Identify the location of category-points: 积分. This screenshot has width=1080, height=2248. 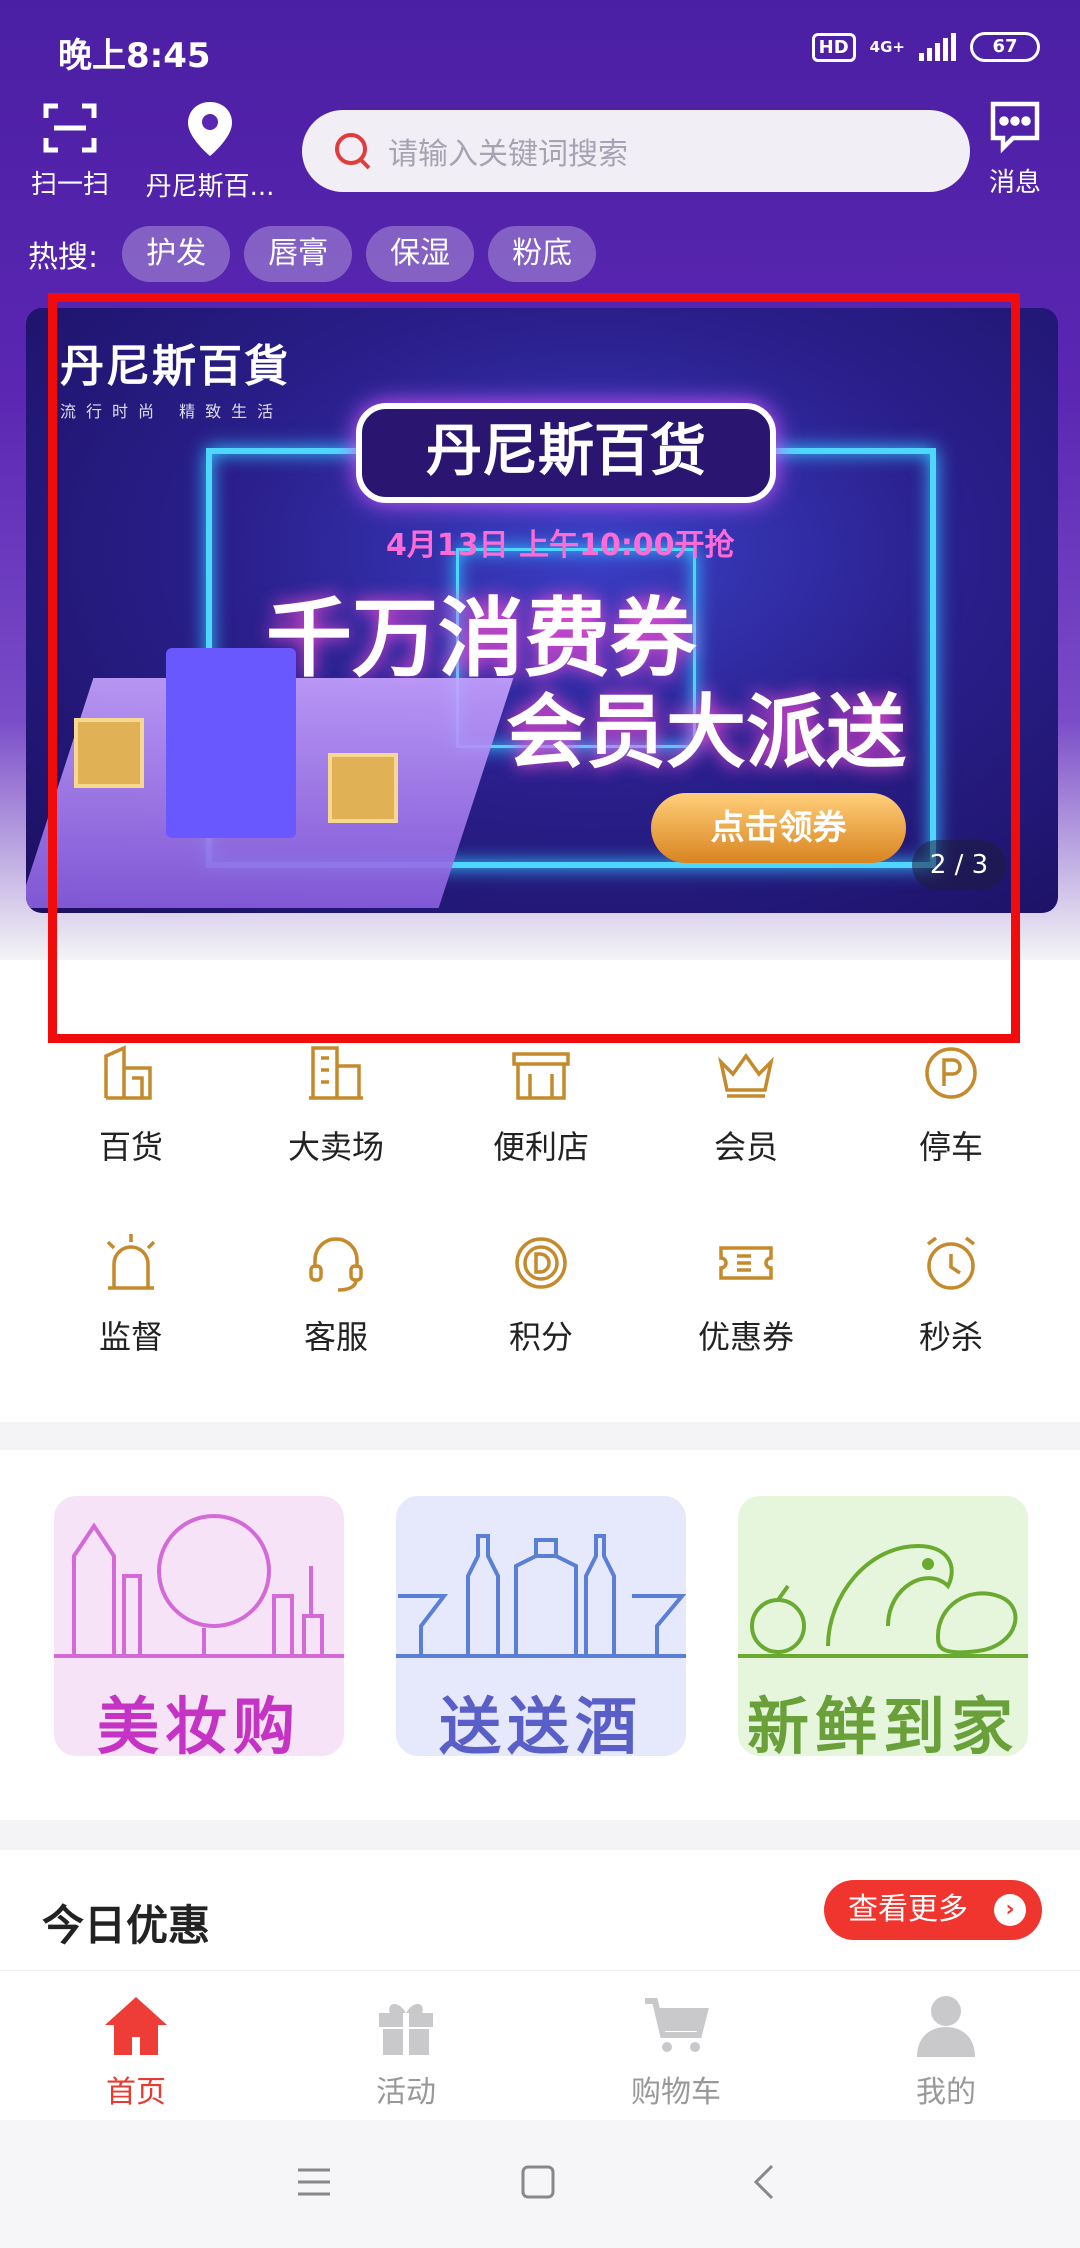
(541, 1293).